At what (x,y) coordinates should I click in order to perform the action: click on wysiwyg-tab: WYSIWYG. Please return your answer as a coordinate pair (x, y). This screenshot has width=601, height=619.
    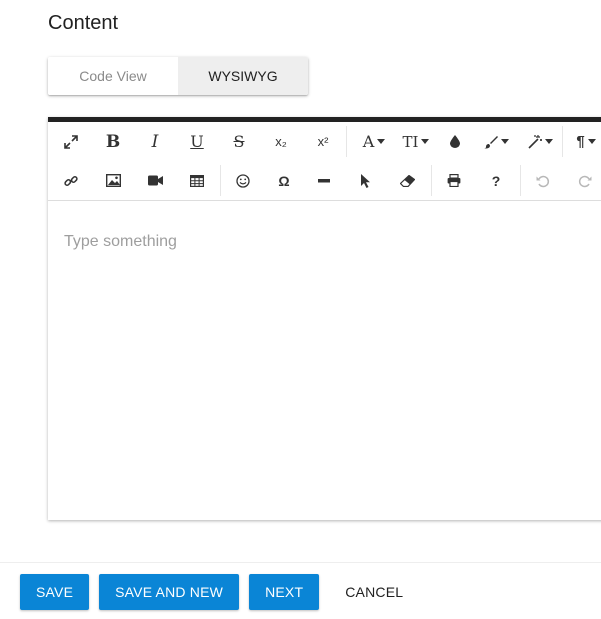
    Looking at the image, I should click on (243, 76).